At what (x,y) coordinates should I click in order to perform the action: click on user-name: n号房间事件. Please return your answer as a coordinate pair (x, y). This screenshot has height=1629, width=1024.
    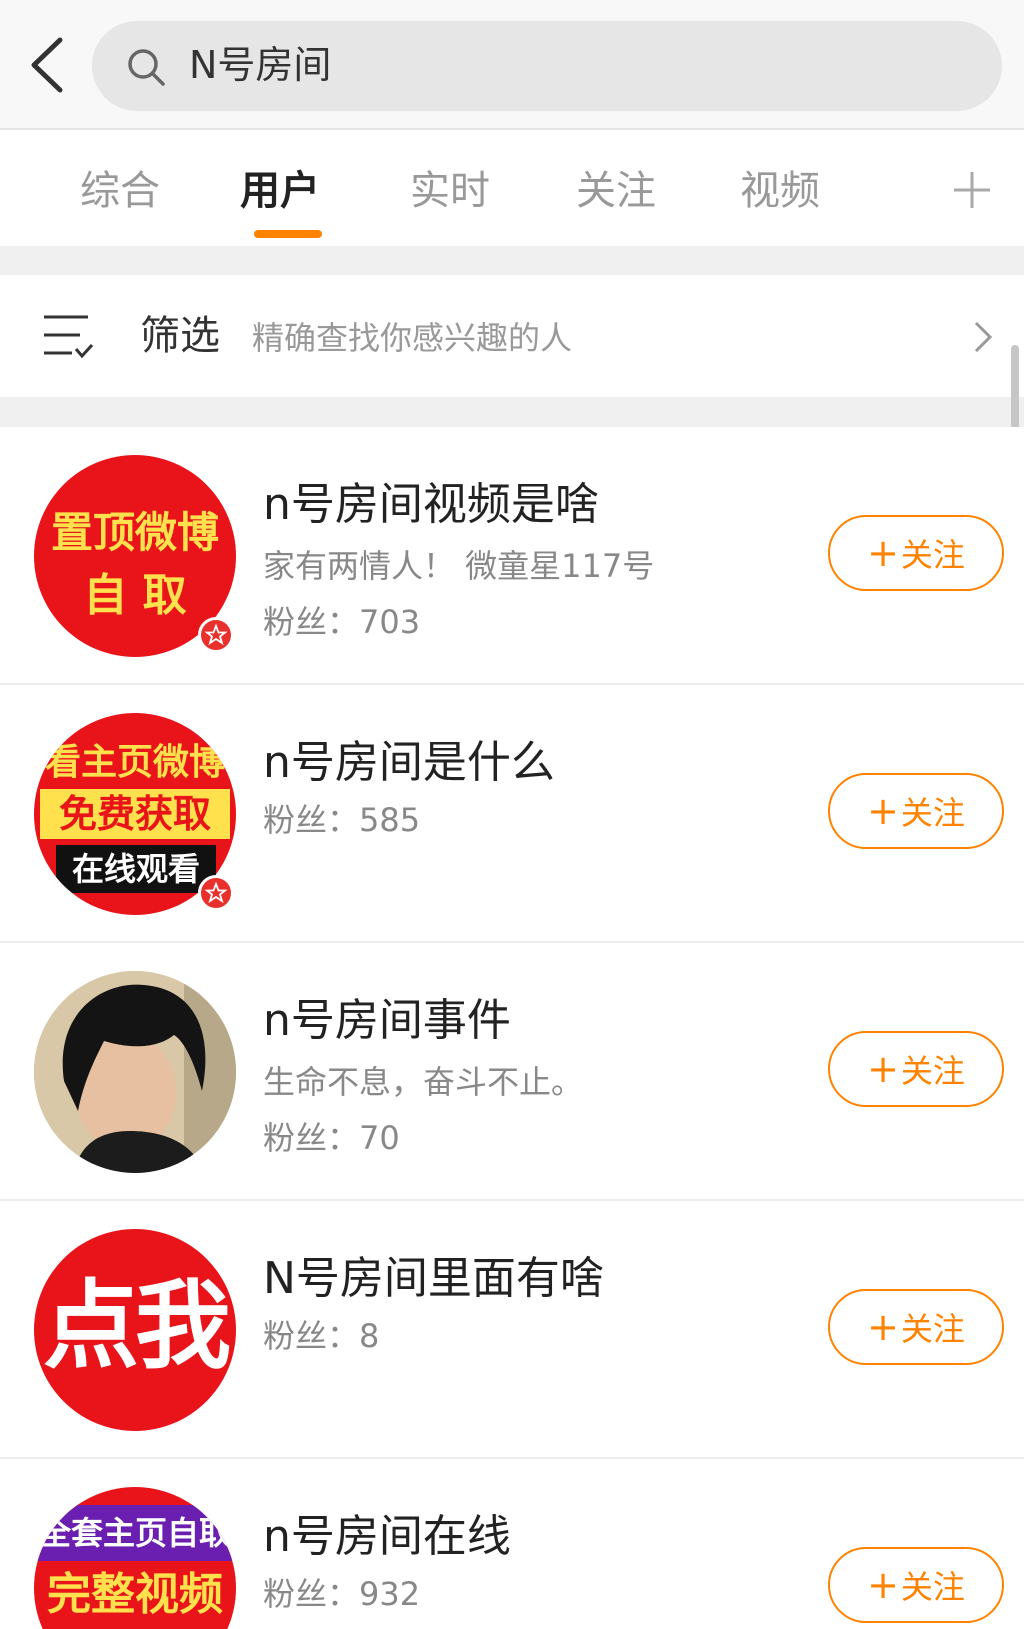
    Looking at the image, I should click on (387, 1021).